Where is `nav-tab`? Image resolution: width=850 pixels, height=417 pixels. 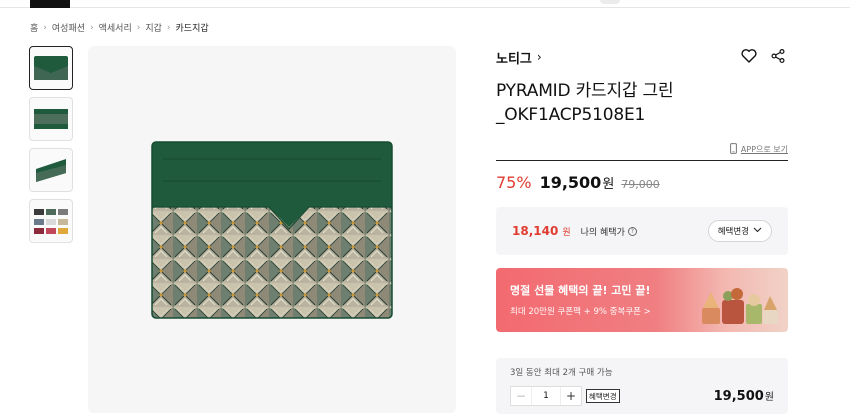 nav-tab is located at coordinates (610, 2).